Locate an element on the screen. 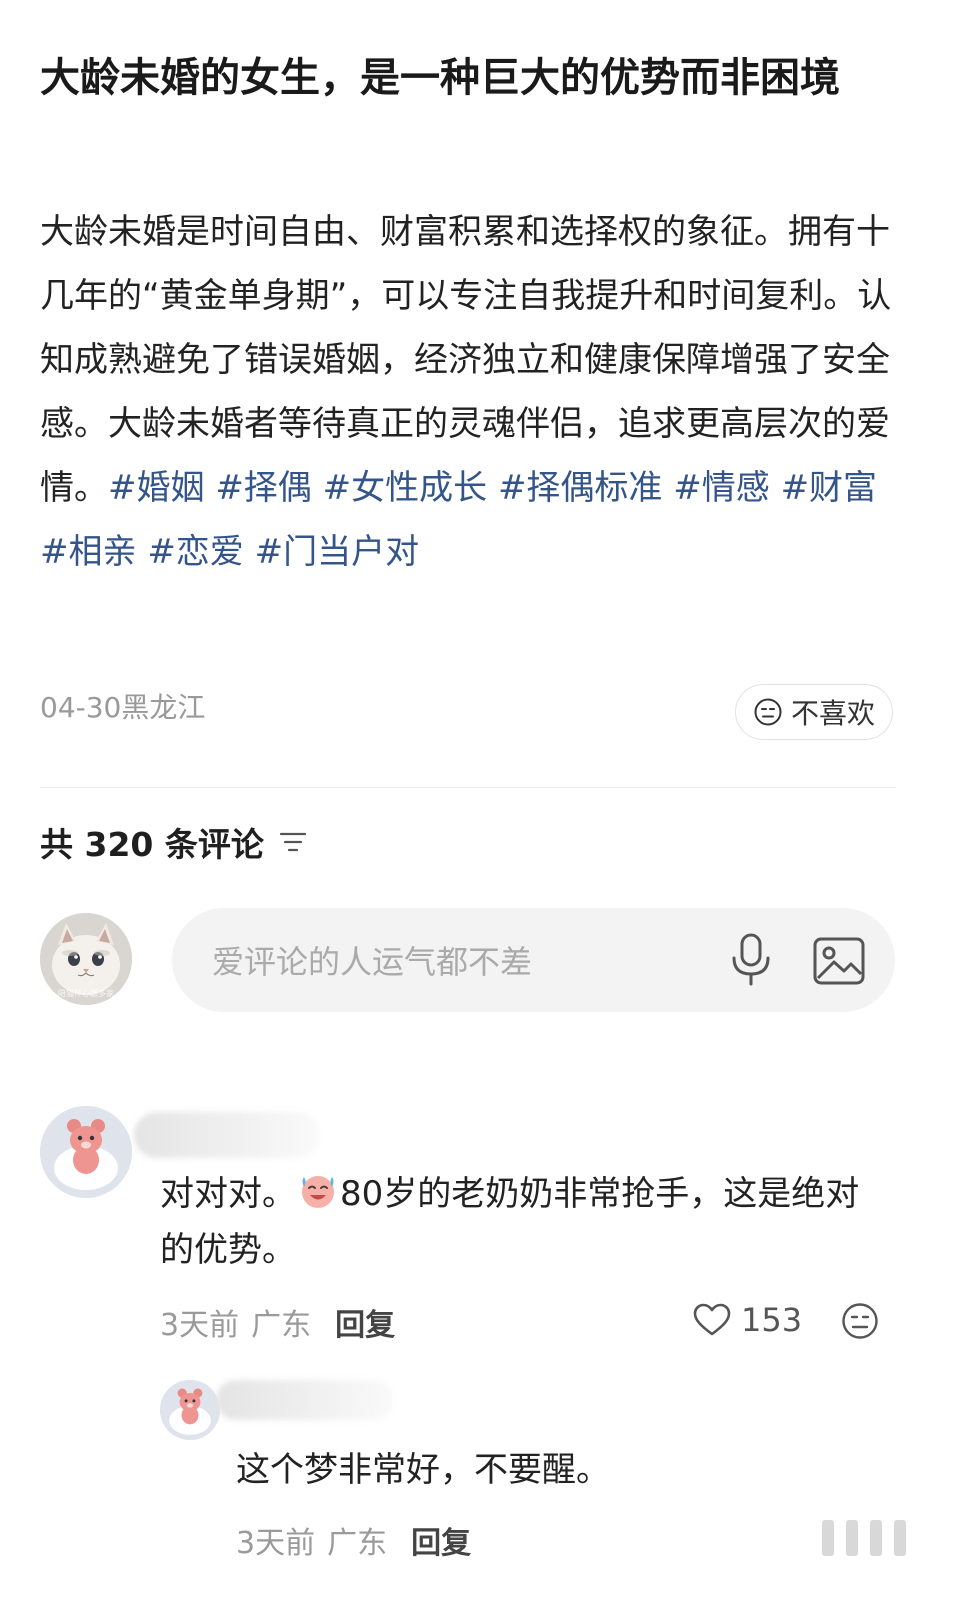 Image resolution: width=960 pixels, height=1612 pixels. divider is located at coordinates (468, 787).